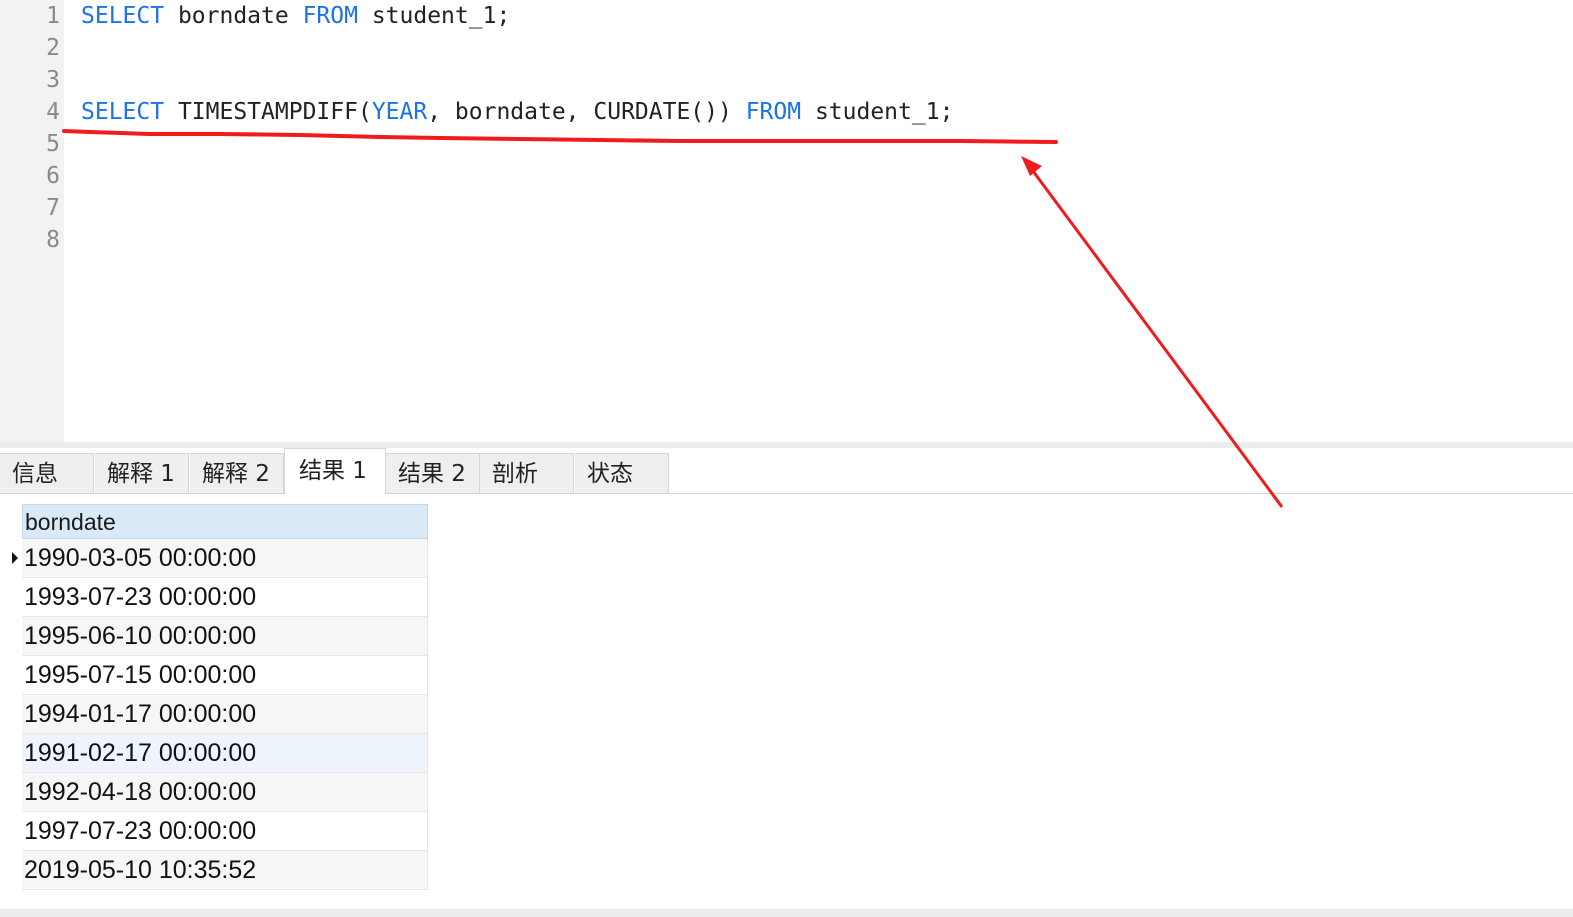 This screenshot has width=1573, height=917. Describe the element at coordinates (225, 753) in the screenshot. I see `table-cell-borndate: 1991-02-17 00:00:00` at that location.